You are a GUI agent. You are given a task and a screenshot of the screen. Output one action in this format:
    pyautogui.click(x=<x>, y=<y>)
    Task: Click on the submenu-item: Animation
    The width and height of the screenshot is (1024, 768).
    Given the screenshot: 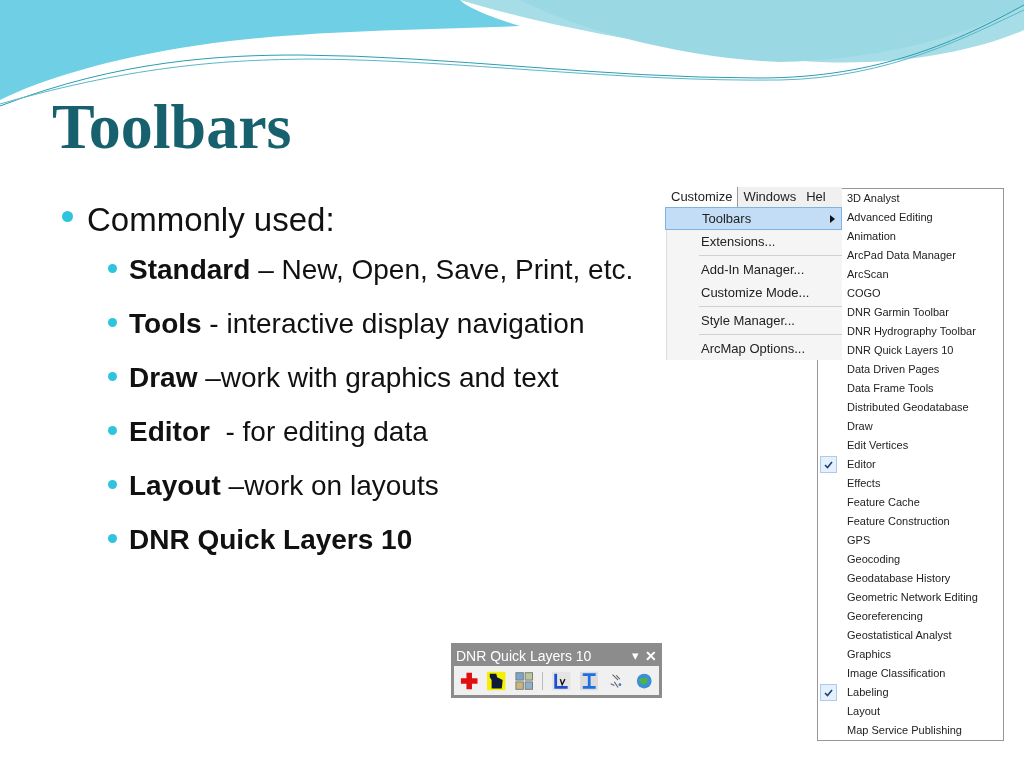 What is the action you would take?
    pyautogui.click(x=871, y=236)
    